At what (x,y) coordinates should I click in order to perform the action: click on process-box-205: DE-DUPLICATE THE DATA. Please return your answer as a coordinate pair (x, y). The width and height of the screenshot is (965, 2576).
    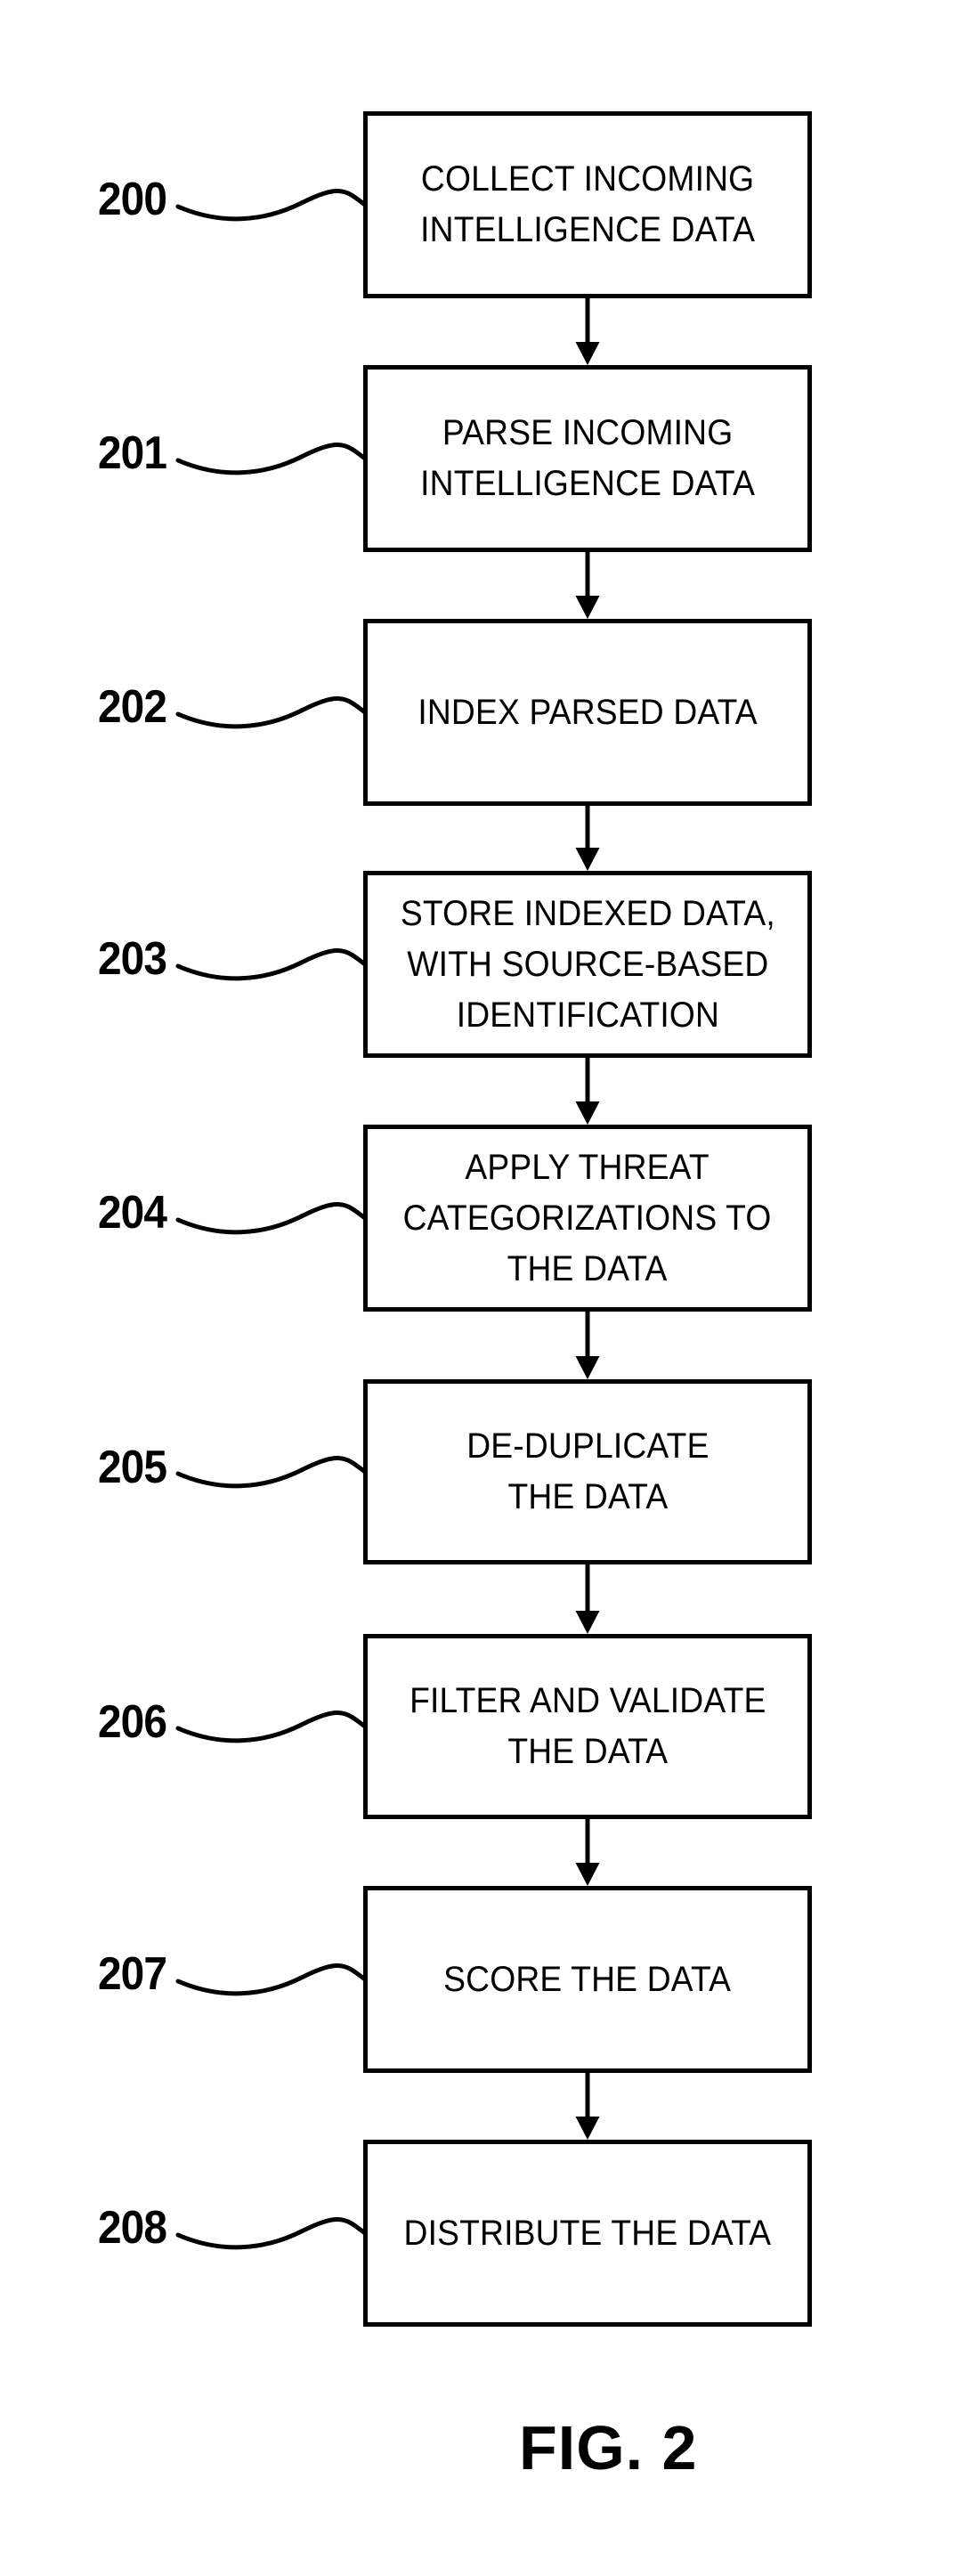
    Looking at the image, I should click on (587, 1471).